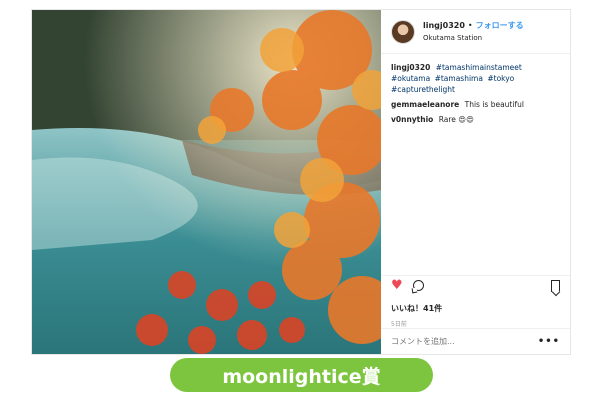 The height and width of the screenshot is (400, 601). What do you see at coordinates (494, 104) in the screenshot?
I see `comment-text: This is beautiful` at bounding box center [494, 104].